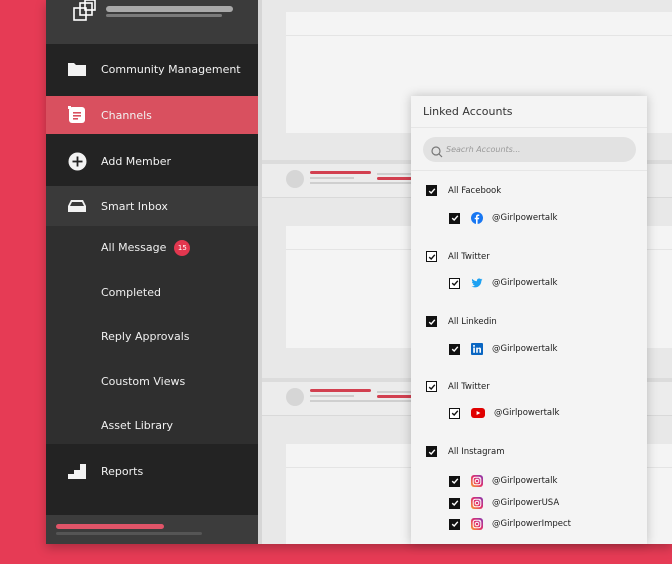  I want to click on twitter-icon, so click(477, 283).